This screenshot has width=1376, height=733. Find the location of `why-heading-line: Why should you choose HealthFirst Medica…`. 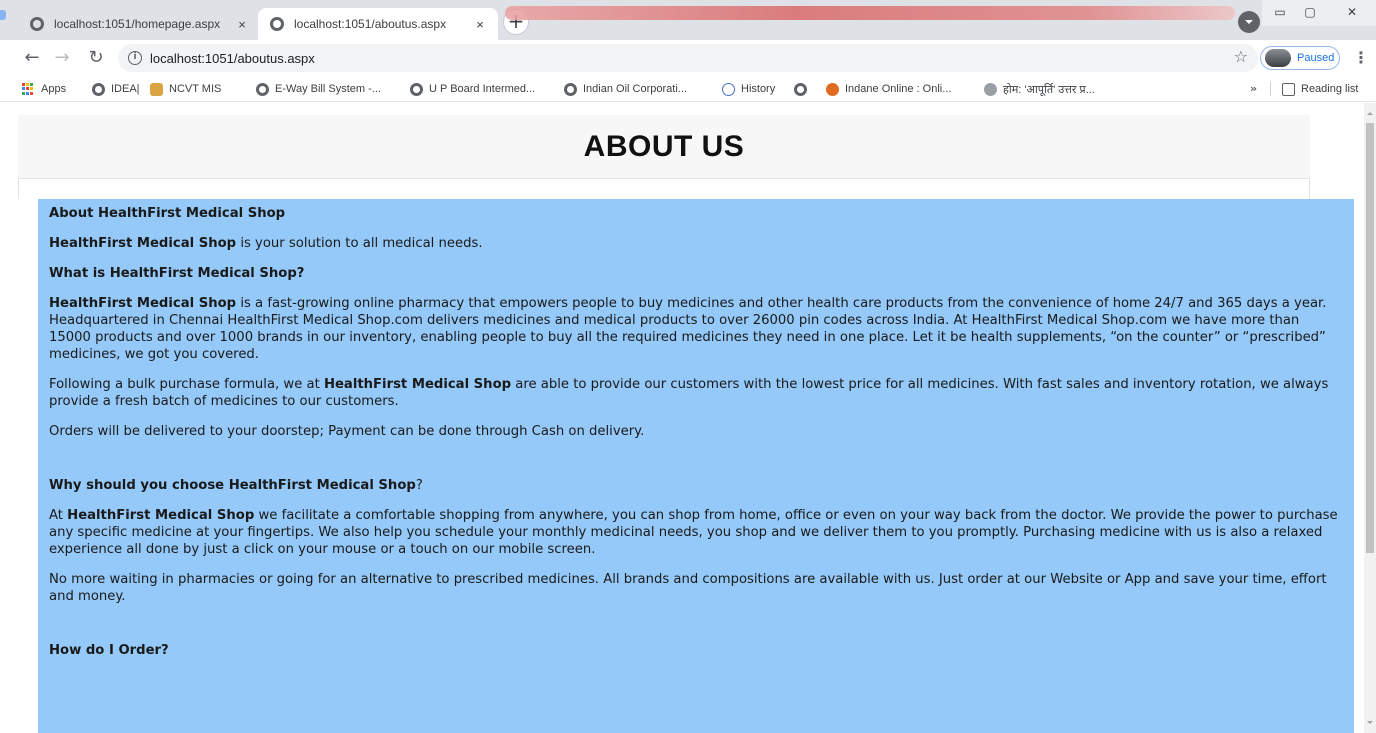

why-heading-line: Why should you choose HealthFirst Medica… is located at coordinates (696, 485).